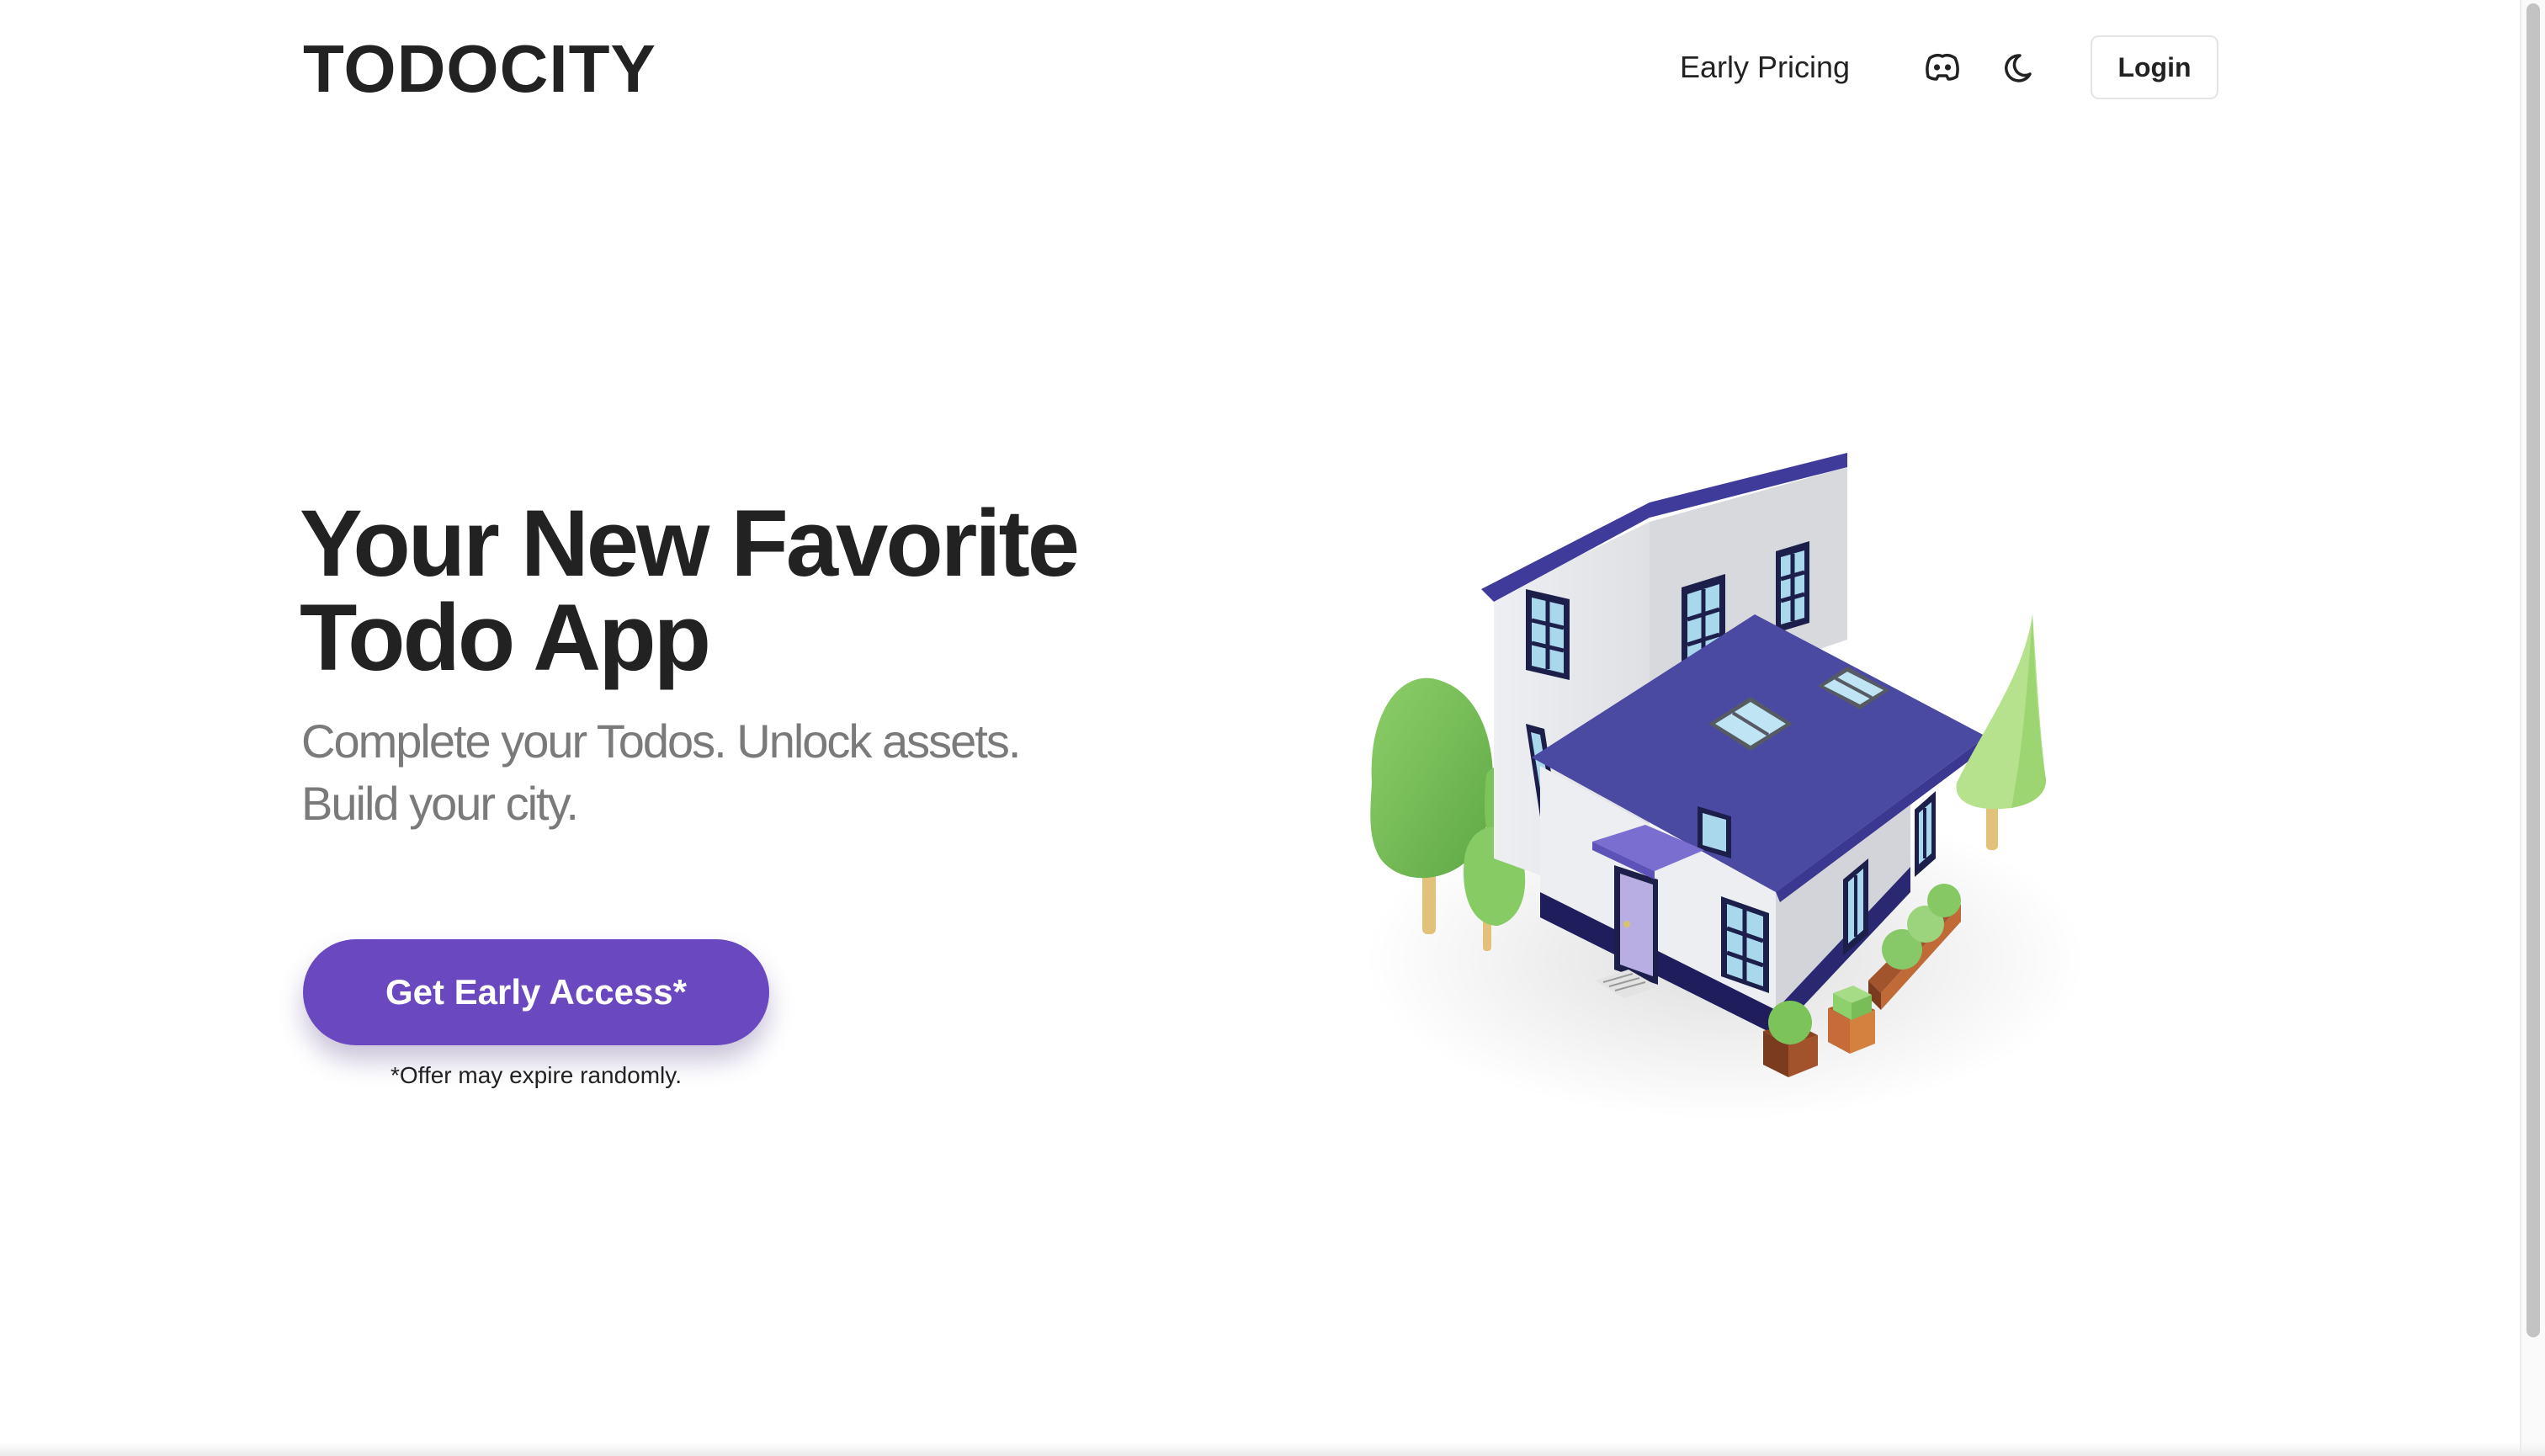  Describe the element at coordinates (479, 69) in the screenshot. I see `site-logo: TODOCITY` at that location.